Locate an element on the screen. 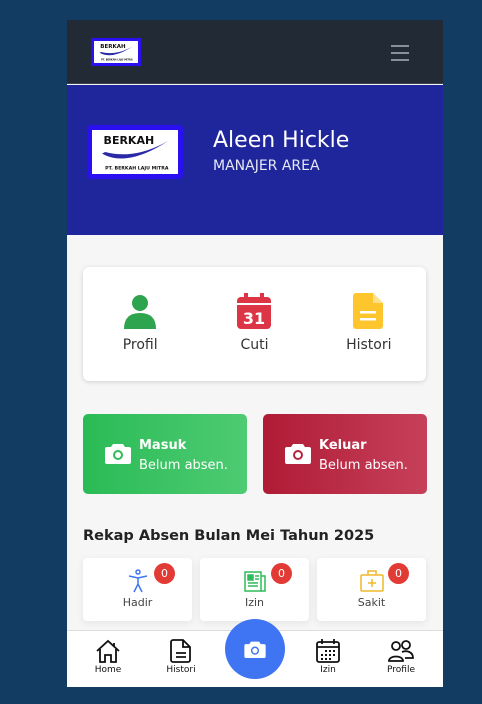 The image size is (482, 704). check-out-status: Belum absen. is located at coordinates (363, 465).